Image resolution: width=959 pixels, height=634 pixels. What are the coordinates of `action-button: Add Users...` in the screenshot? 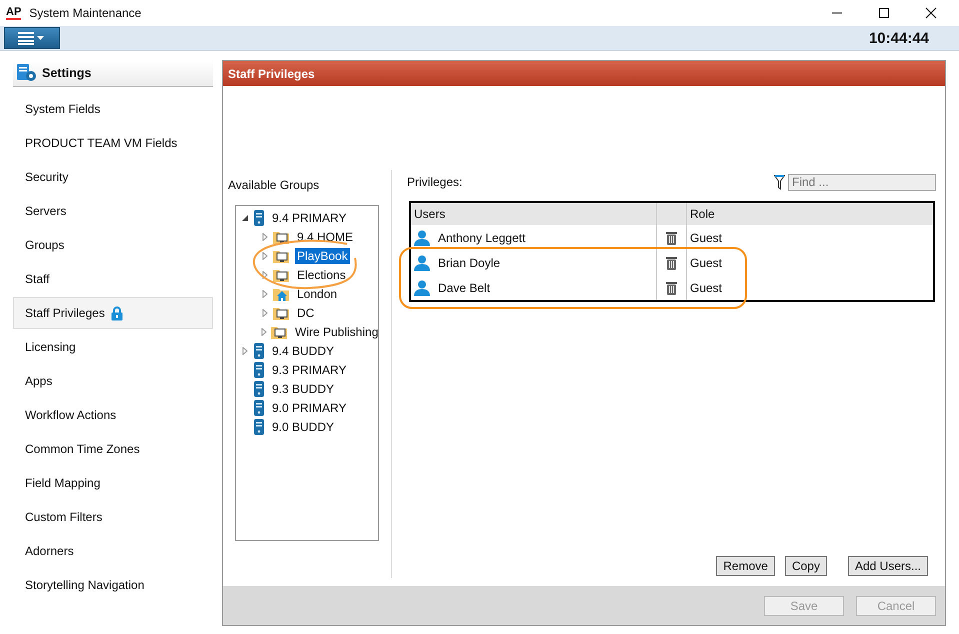 It's located at (888, 566).